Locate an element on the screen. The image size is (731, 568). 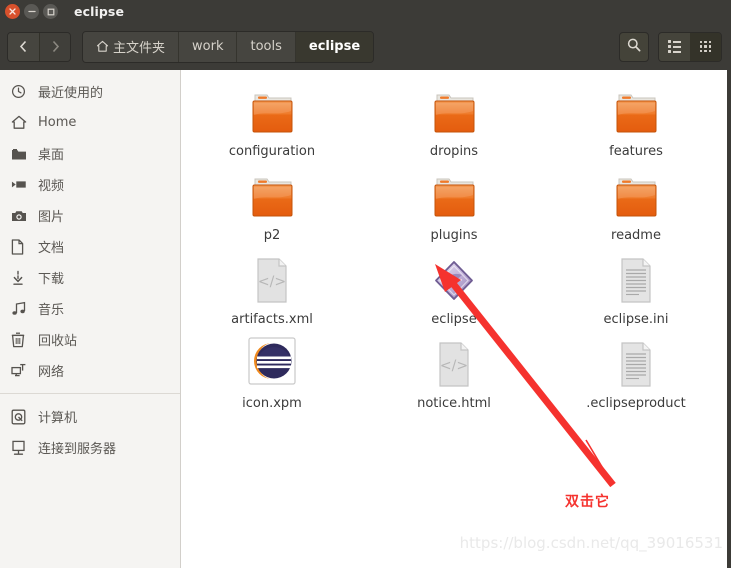
breadcrumb-label: eclipse is located at coordinates (334, 46).